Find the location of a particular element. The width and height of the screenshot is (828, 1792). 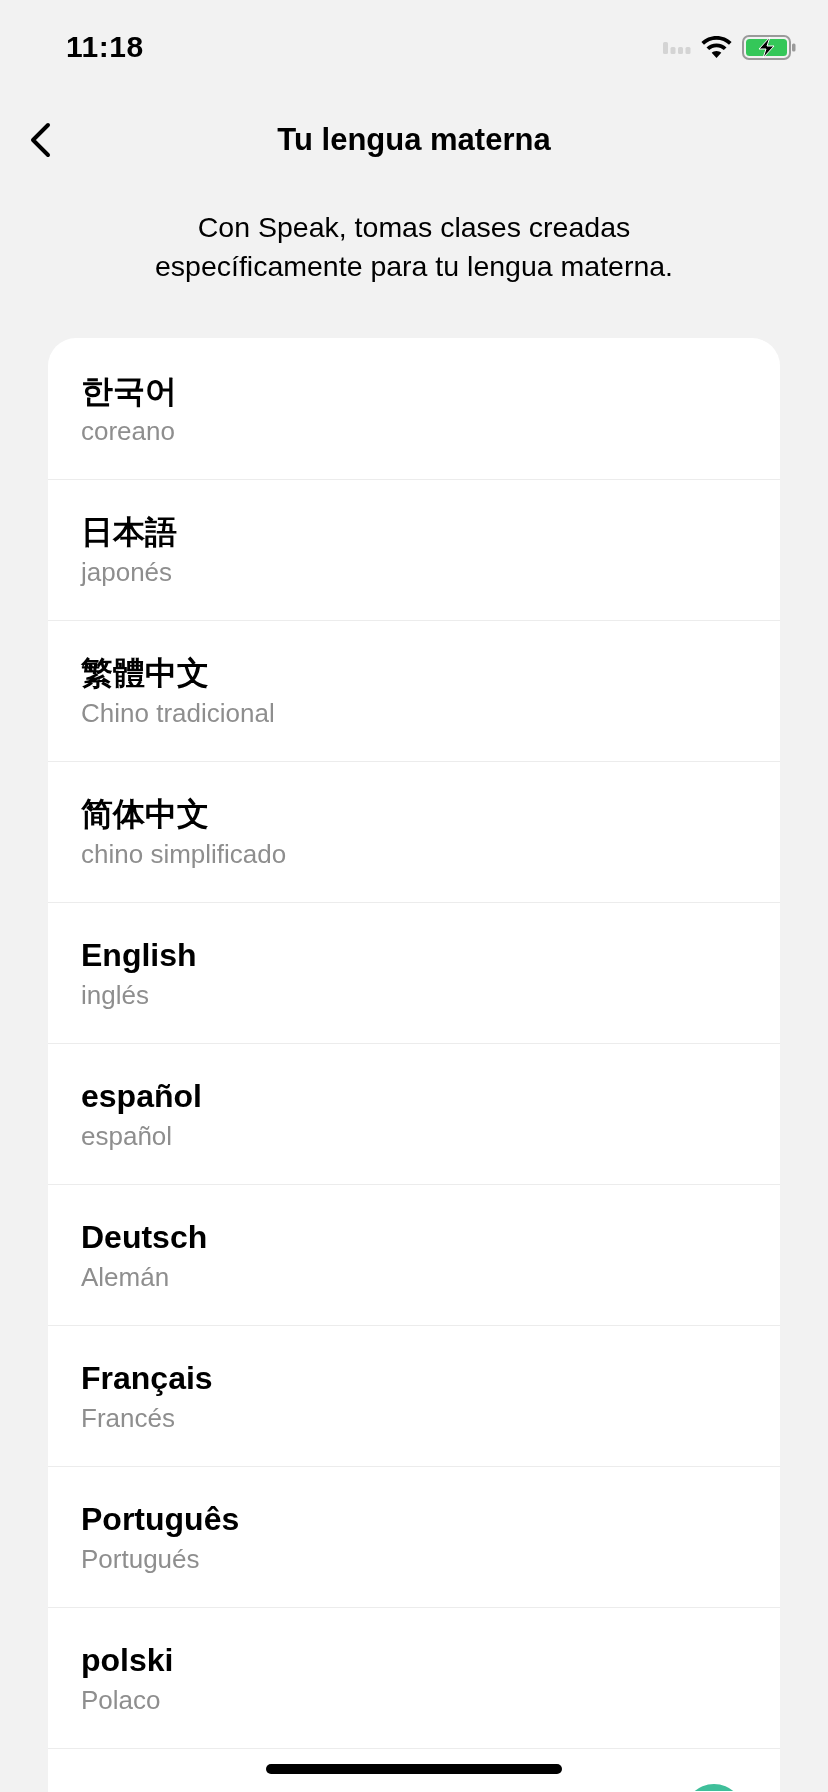

language-translation: Portugués is located at coordinates (141, 1559).